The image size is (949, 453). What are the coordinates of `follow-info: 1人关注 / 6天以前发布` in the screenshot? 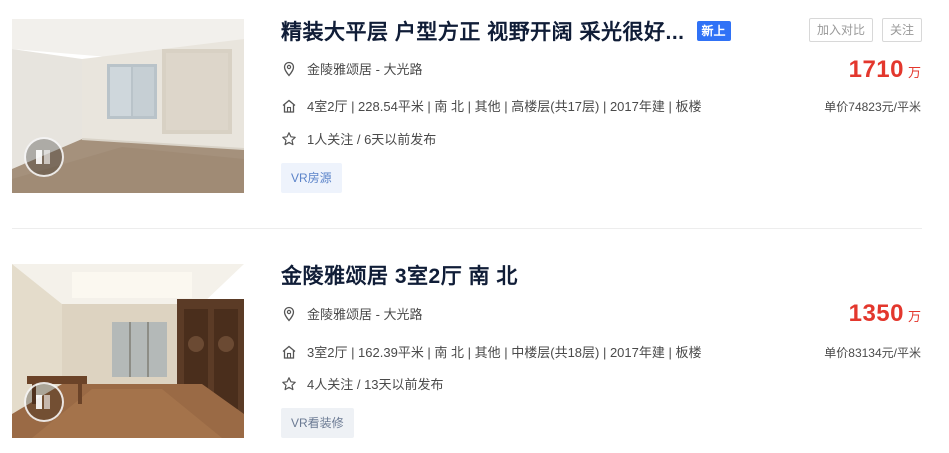 It's located at (372, 139).